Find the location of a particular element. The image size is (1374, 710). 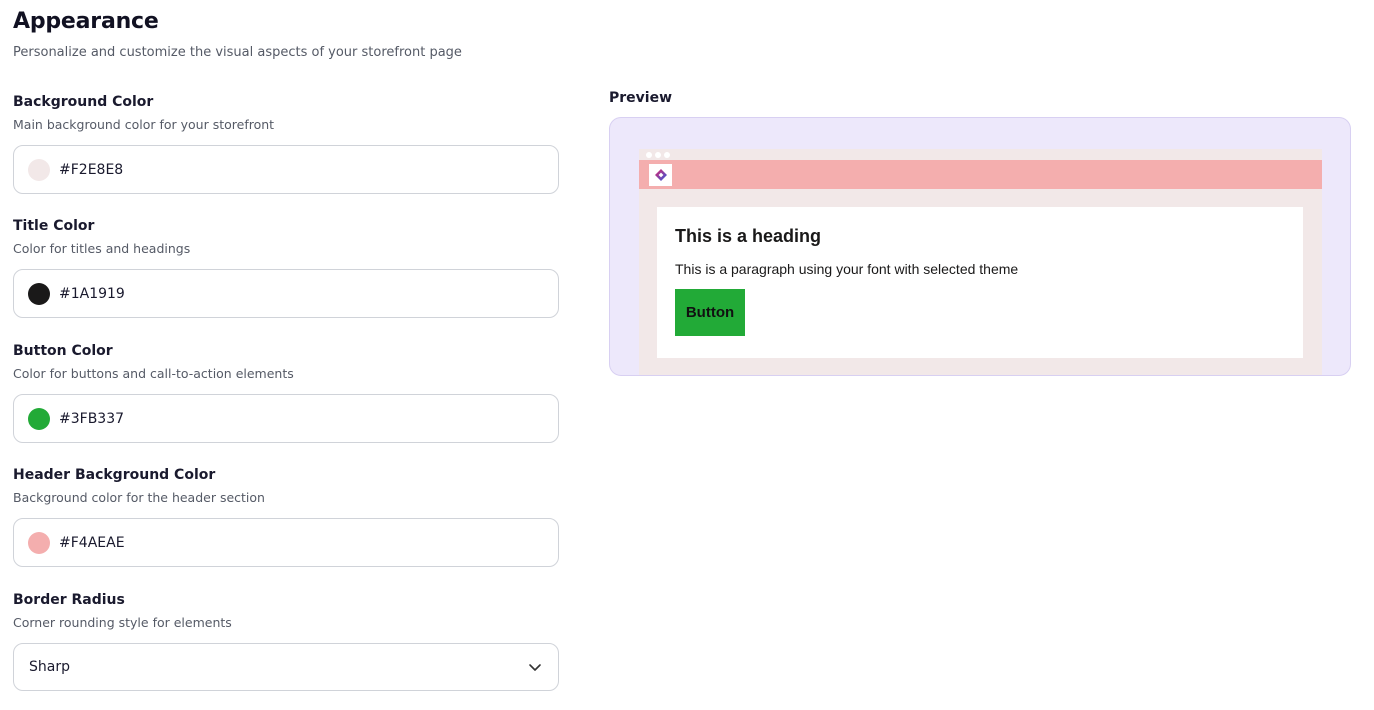

color-value: #3FB337 is located at coordinates (91, 419).